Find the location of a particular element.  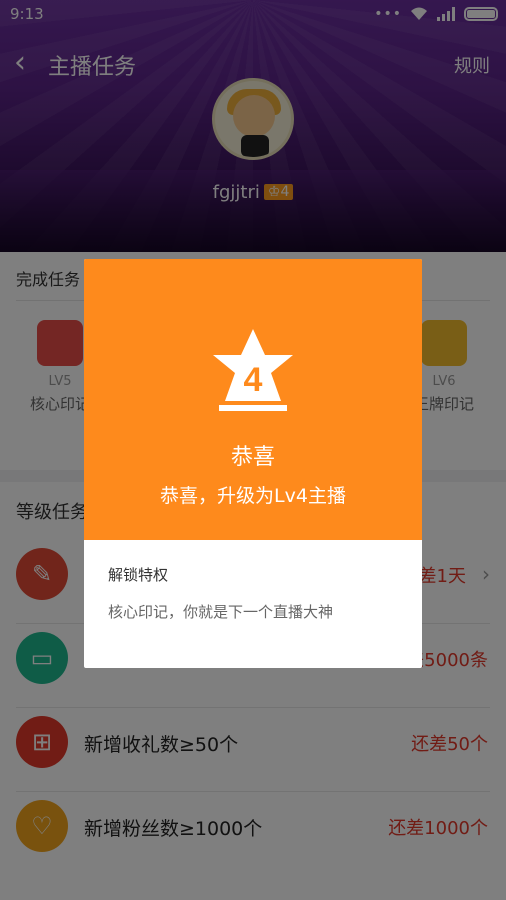

level-number: 4 is located at coordinates (253, 380).